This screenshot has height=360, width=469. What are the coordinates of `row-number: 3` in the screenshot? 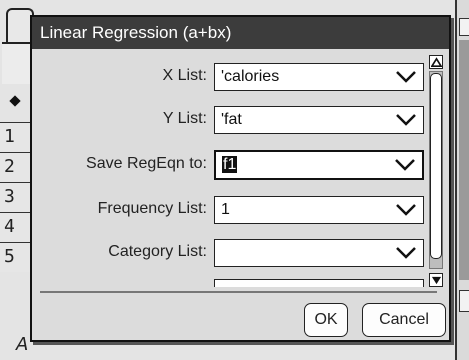 It's located at (15, 197).